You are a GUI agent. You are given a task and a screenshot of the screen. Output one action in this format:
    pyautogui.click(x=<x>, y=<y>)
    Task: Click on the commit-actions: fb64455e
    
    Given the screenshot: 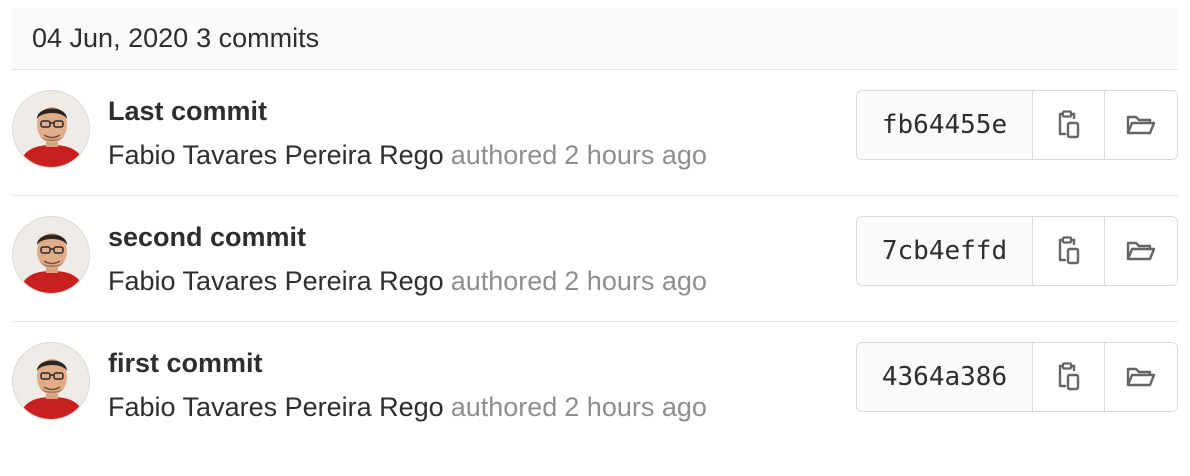 What is the action you would take?
    pyautogui.click(x=1017, y=125)
    